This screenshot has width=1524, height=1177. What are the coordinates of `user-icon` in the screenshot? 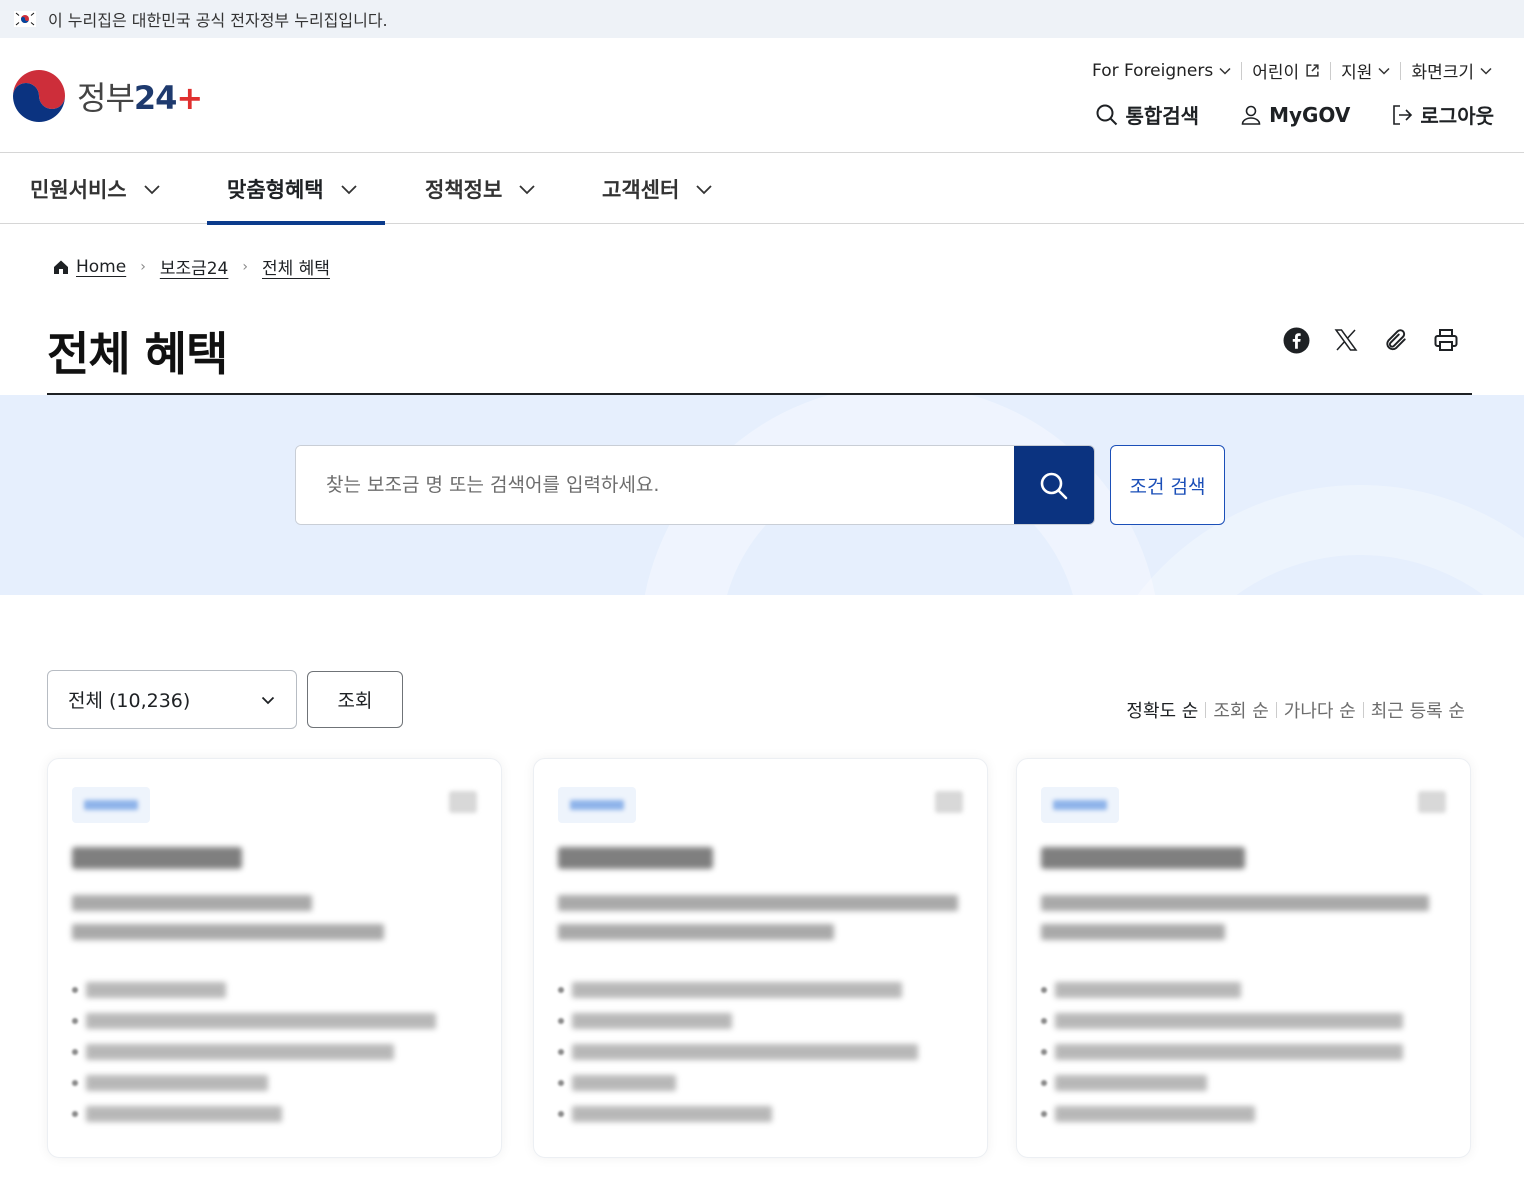 It's located at (1251, 115).